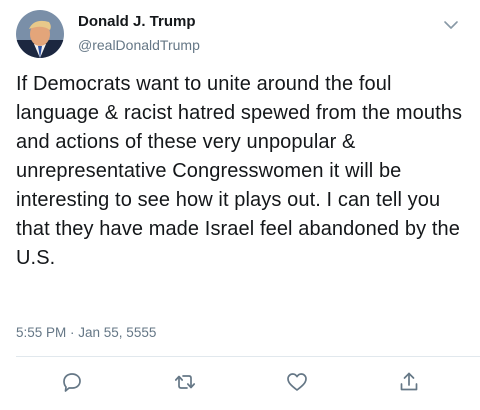 The height and width of the screenshot is (410, 480). I want to click on reply-icon, so click(72, 382).